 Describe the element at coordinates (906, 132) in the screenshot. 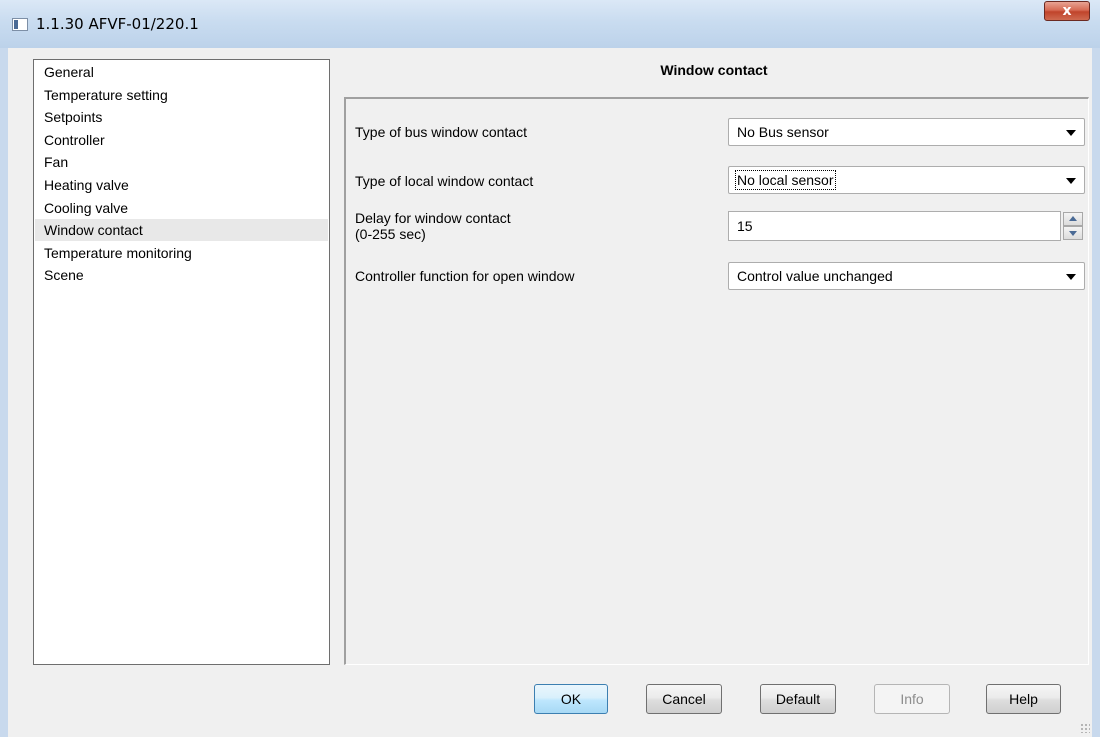

I see `bus-window-contact-select: No Bus sensor` at that location.